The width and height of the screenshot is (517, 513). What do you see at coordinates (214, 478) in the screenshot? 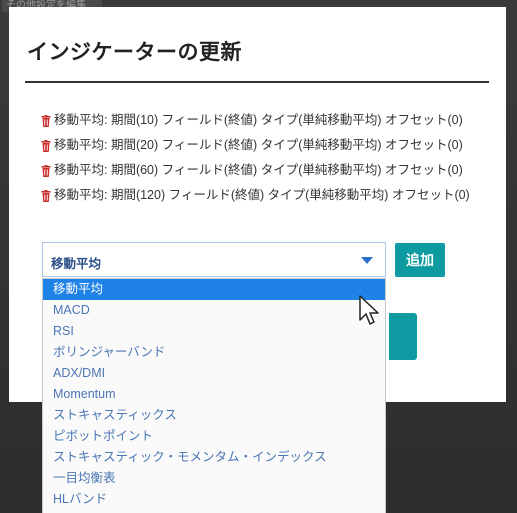
I see `dropdown-option: 一目均衡表` at bounding box center [214, 478].